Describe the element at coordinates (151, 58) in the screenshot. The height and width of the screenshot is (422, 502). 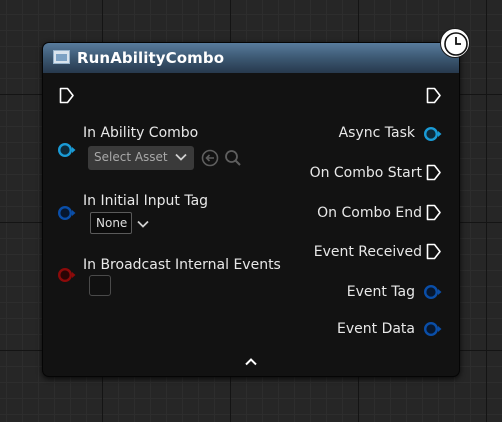
I see `node-title: RunAbilityCombo` at that location.